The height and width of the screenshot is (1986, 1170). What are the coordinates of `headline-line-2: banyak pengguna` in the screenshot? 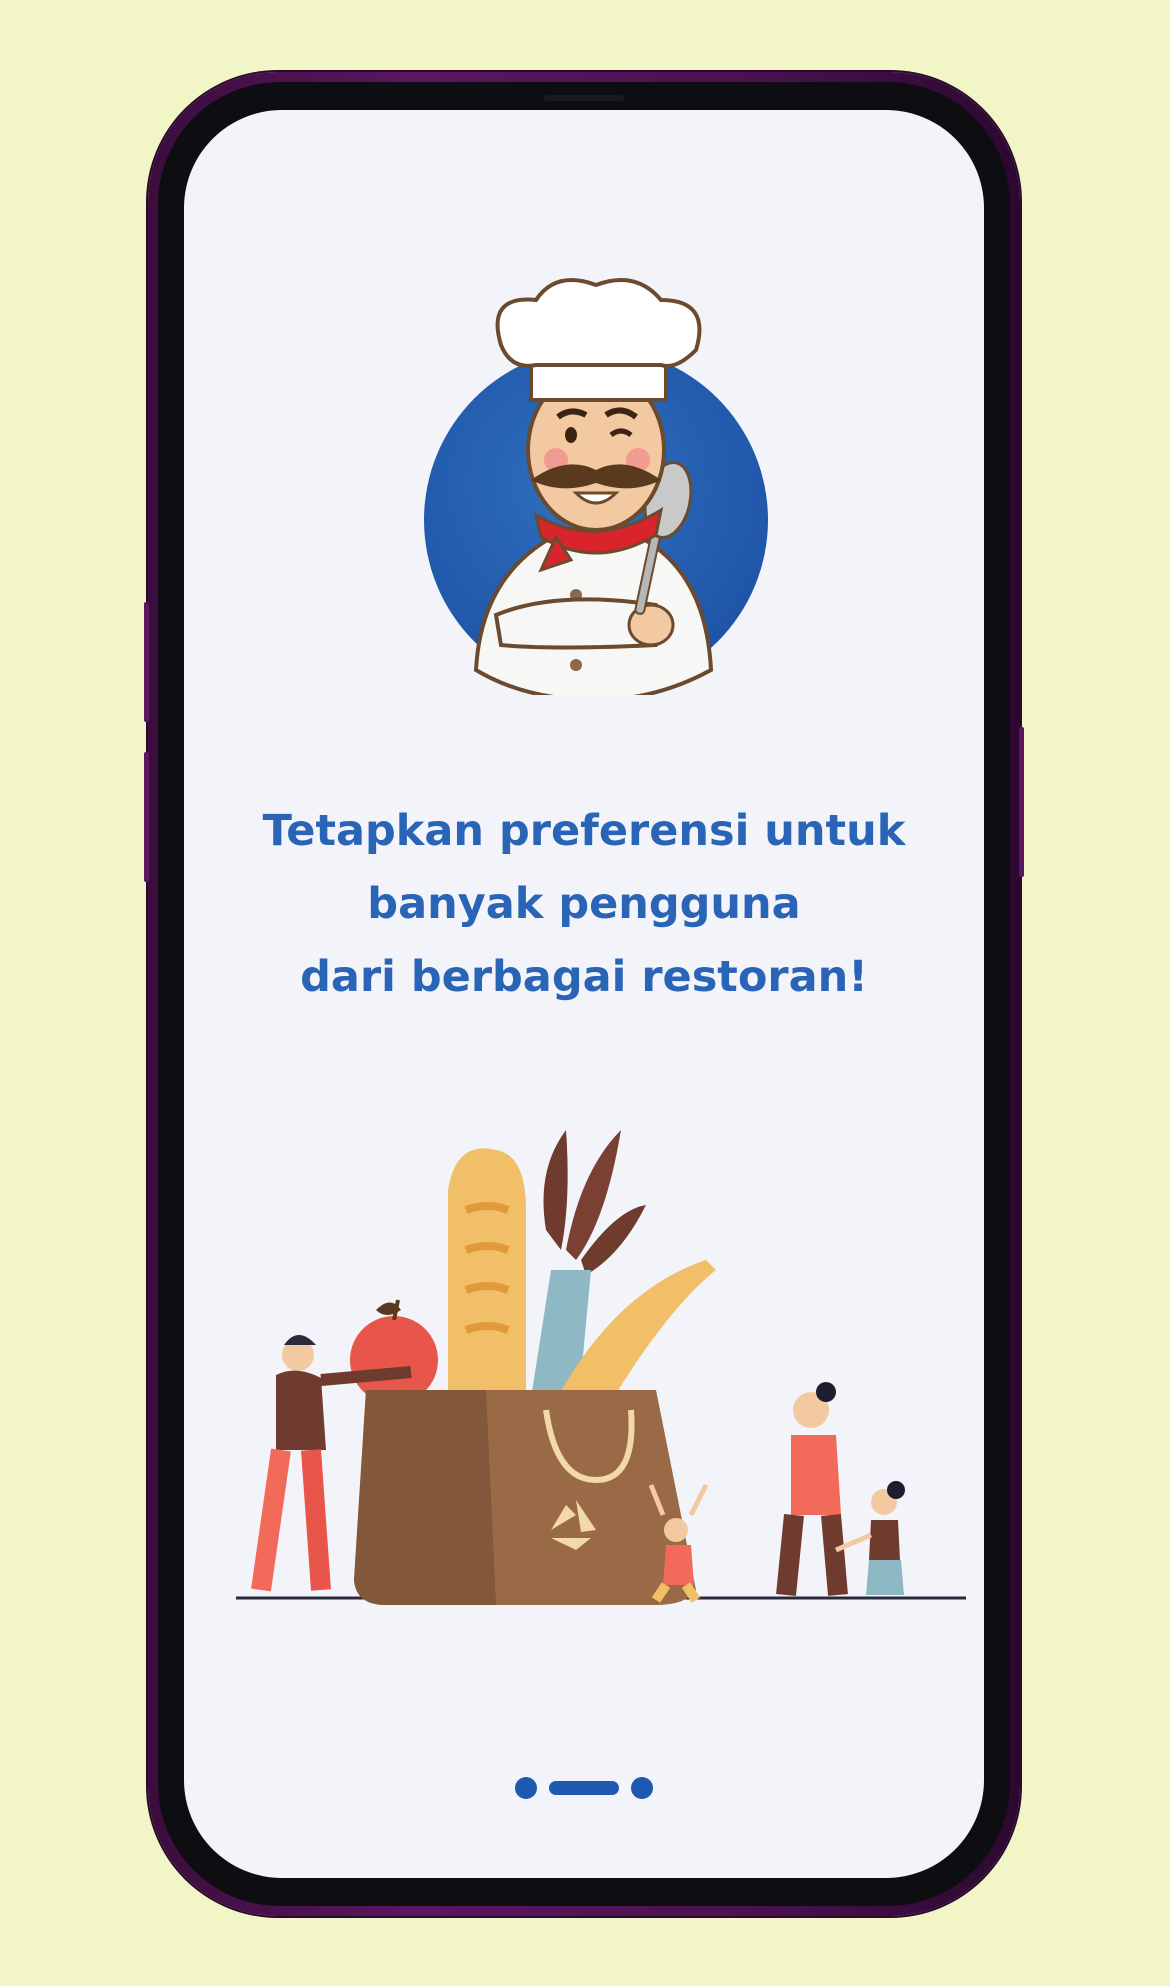 It's located at (584, 904).